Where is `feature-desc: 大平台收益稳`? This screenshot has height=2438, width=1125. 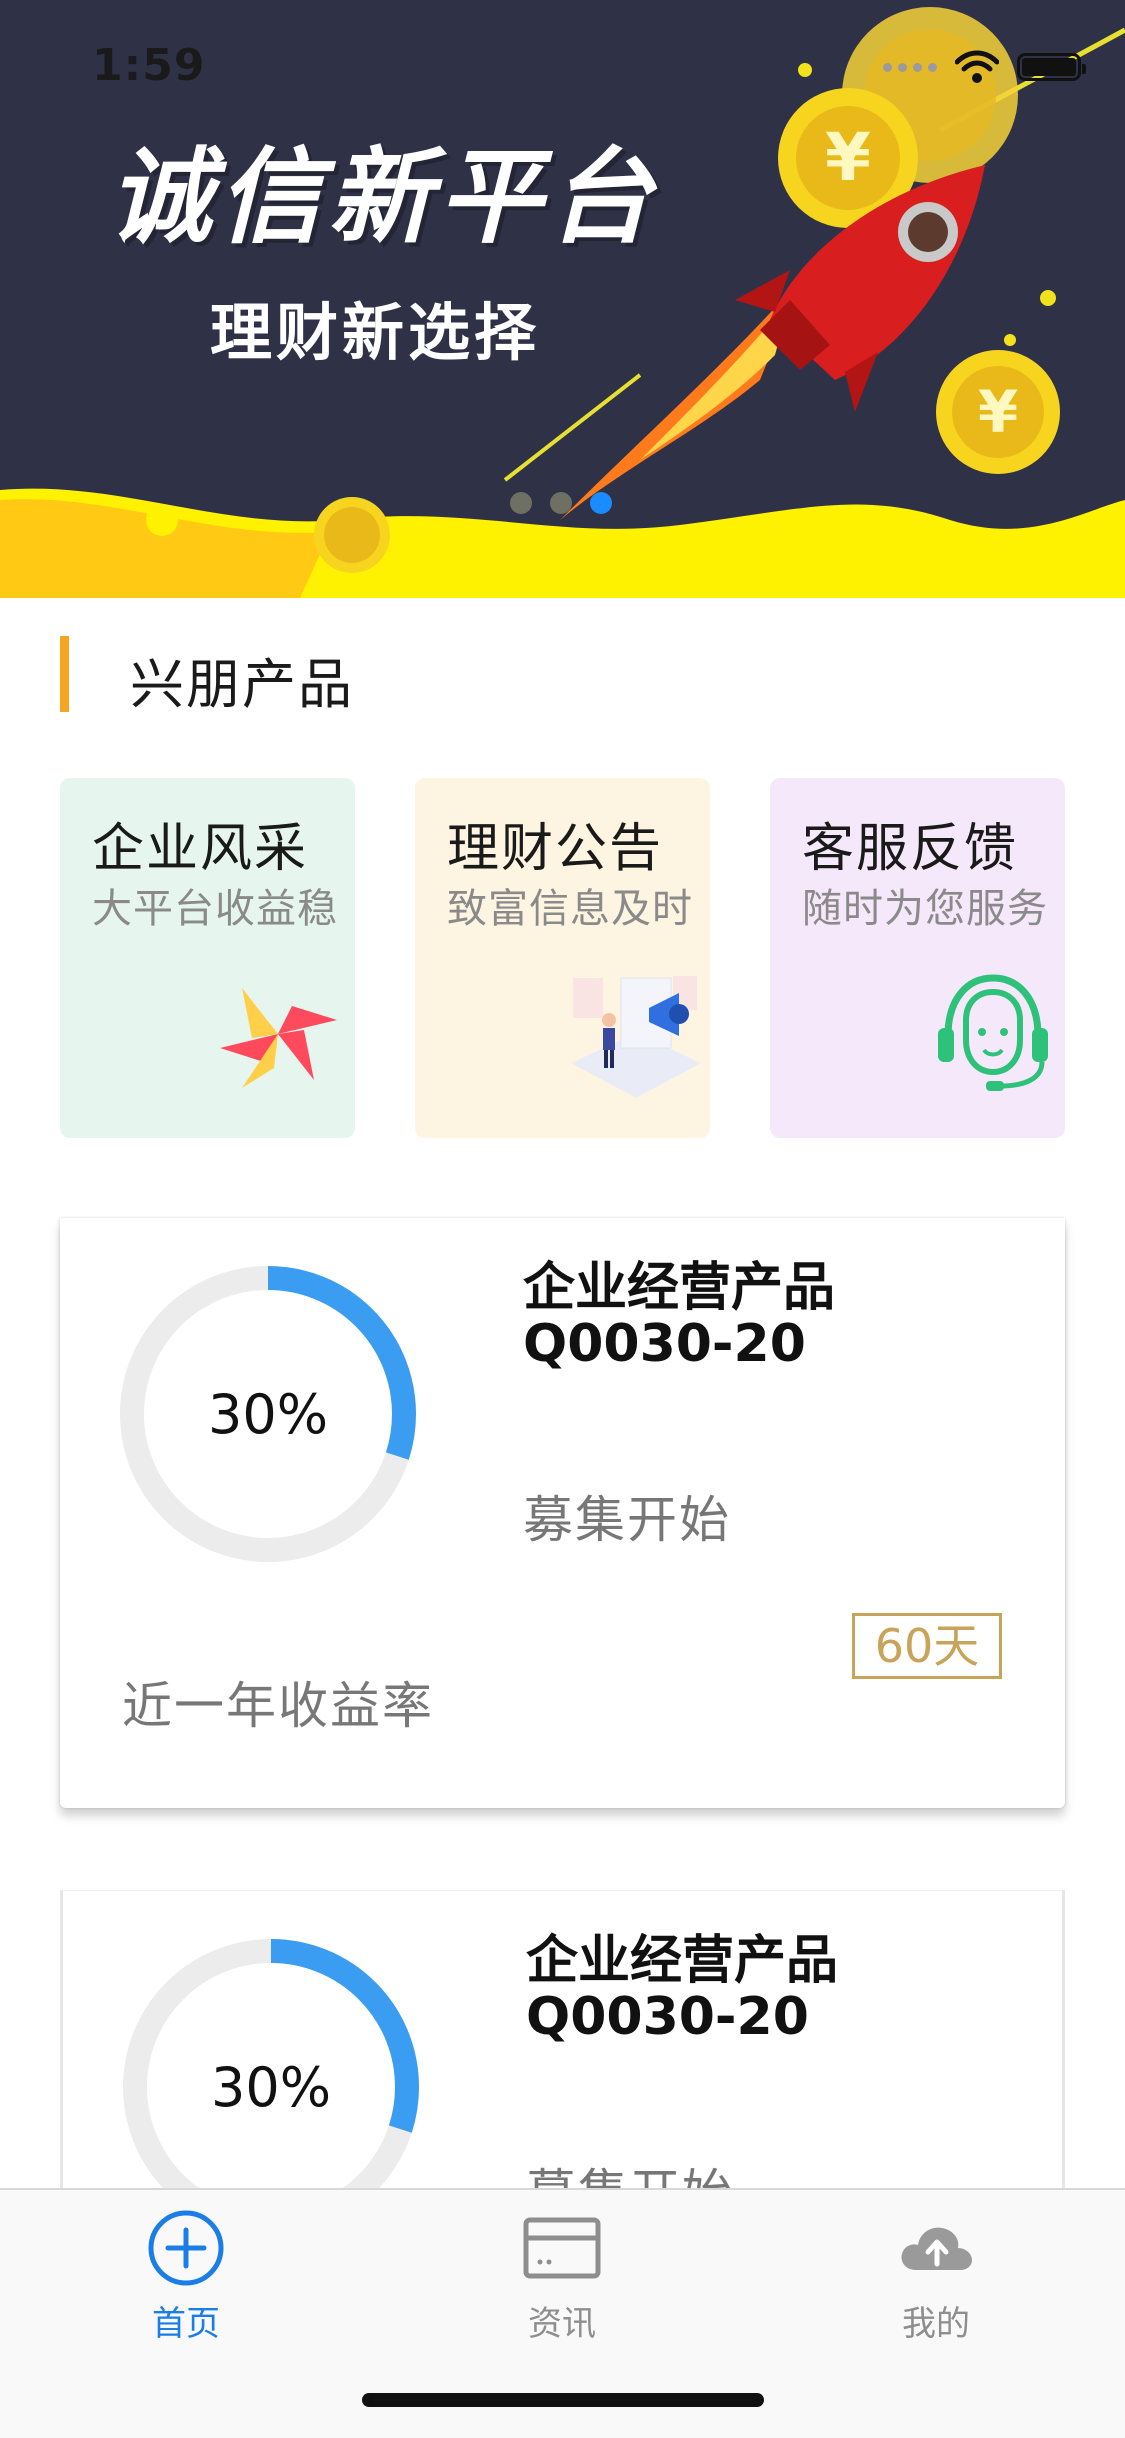 feature-desc: 大平台收益稳 is located at coordinates (215, 909).